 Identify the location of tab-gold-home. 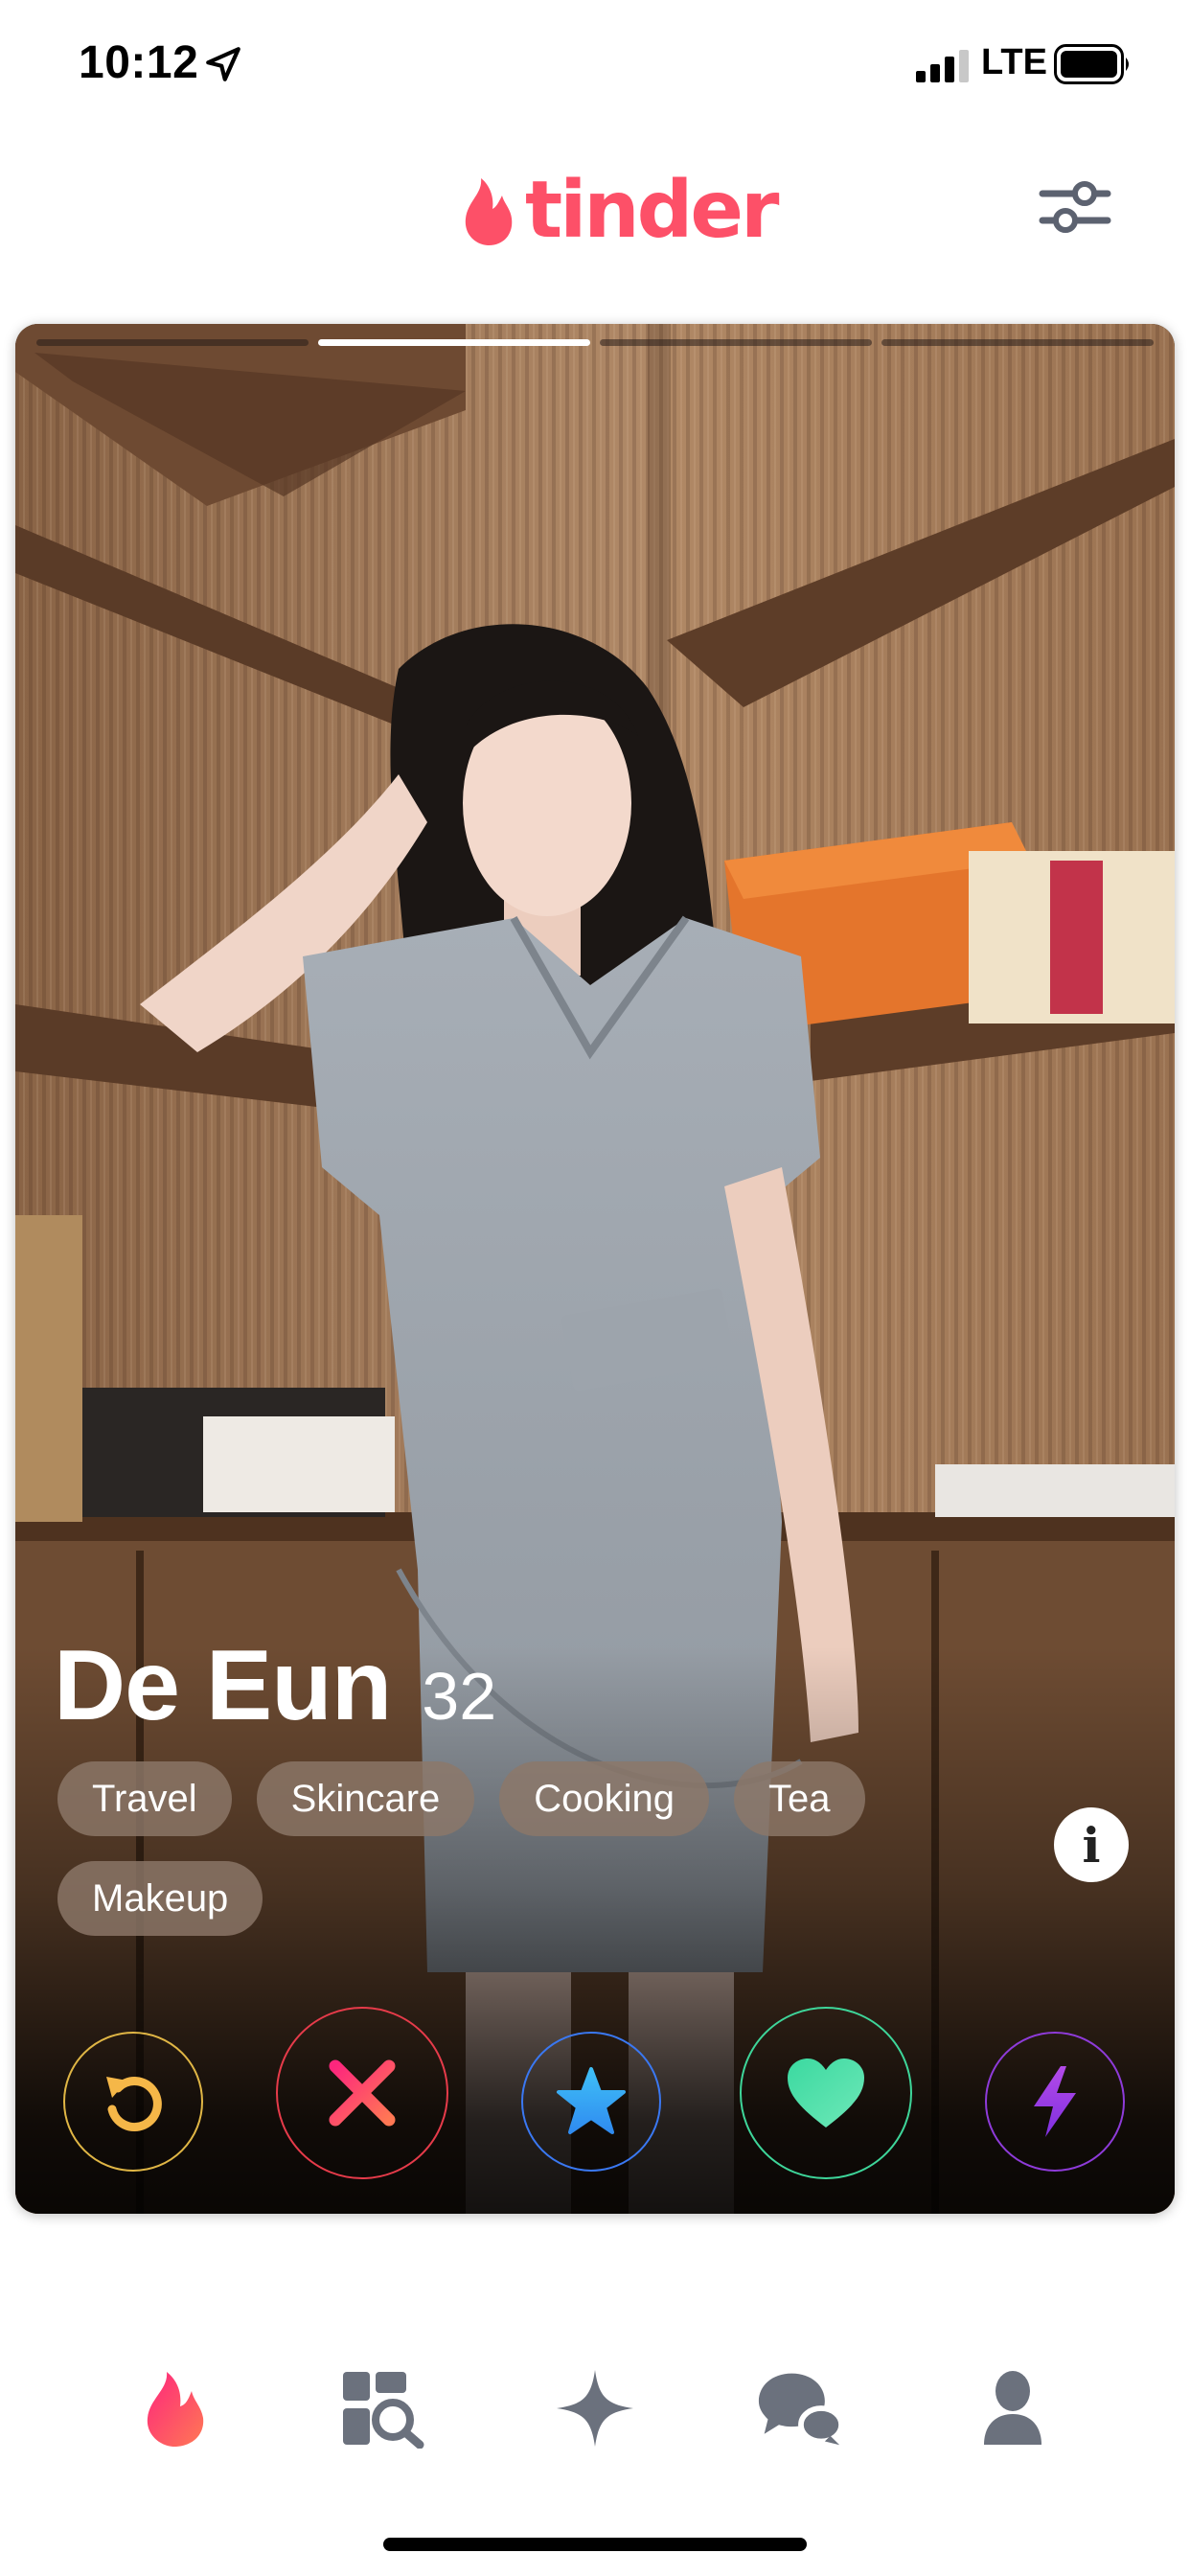
(595, 2408).